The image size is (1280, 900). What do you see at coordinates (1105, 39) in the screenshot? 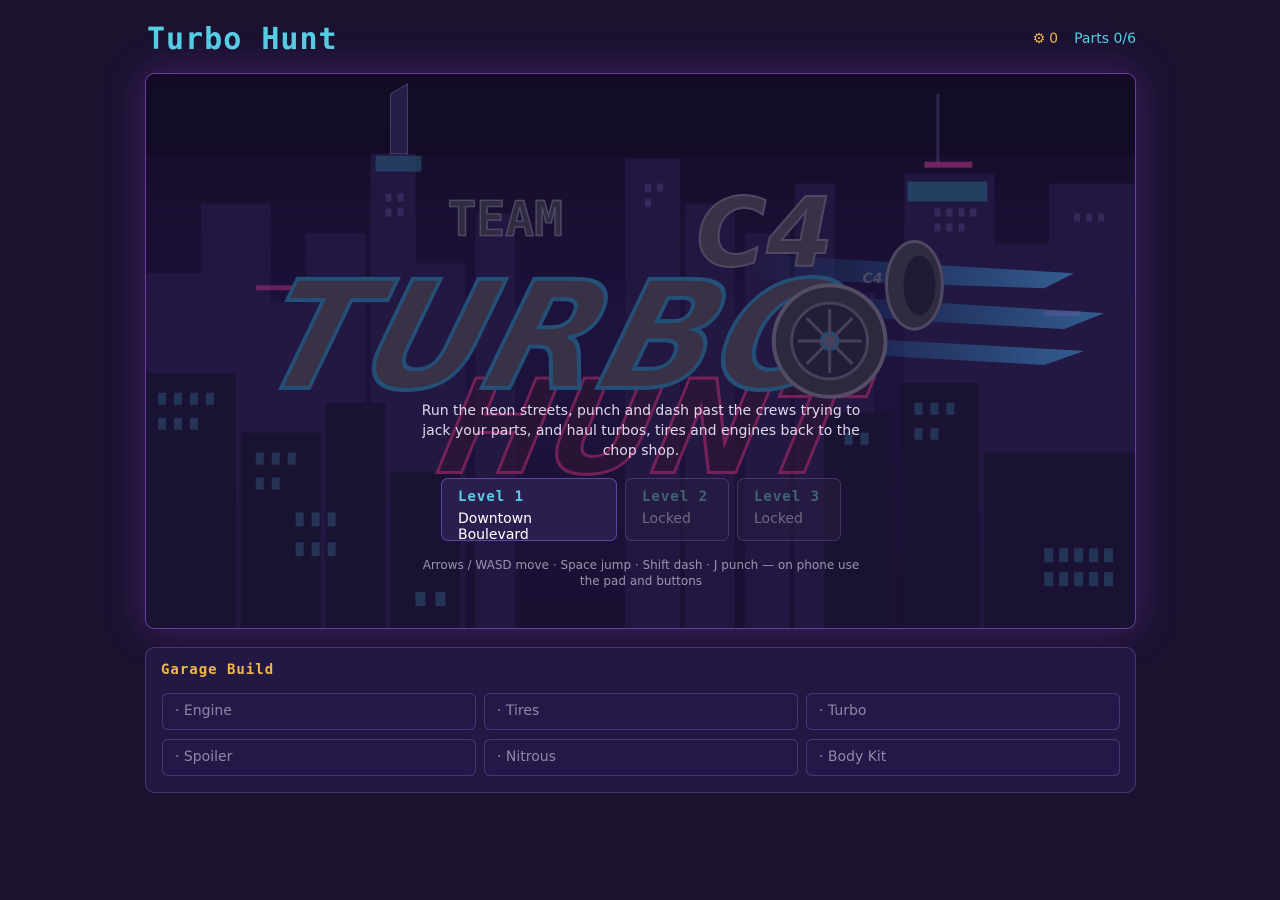
I see `parts-counter: Parts 0/6` at bounding box center [1105, 39].